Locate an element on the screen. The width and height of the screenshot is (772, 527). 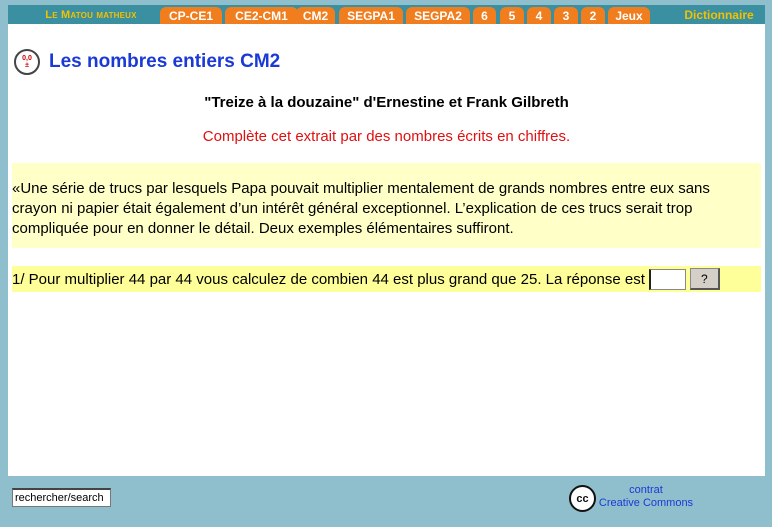
tab-jeux: Jeux is located at coordinates (629, 15).